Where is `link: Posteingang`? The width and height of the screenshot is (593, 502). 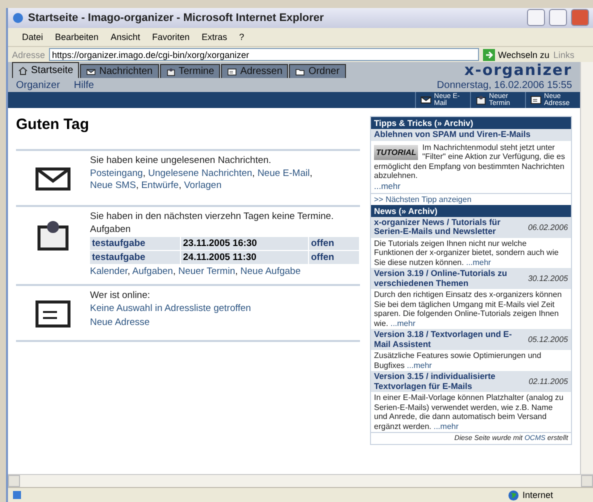
link: Posteingang is located at coordinates (116, 174).